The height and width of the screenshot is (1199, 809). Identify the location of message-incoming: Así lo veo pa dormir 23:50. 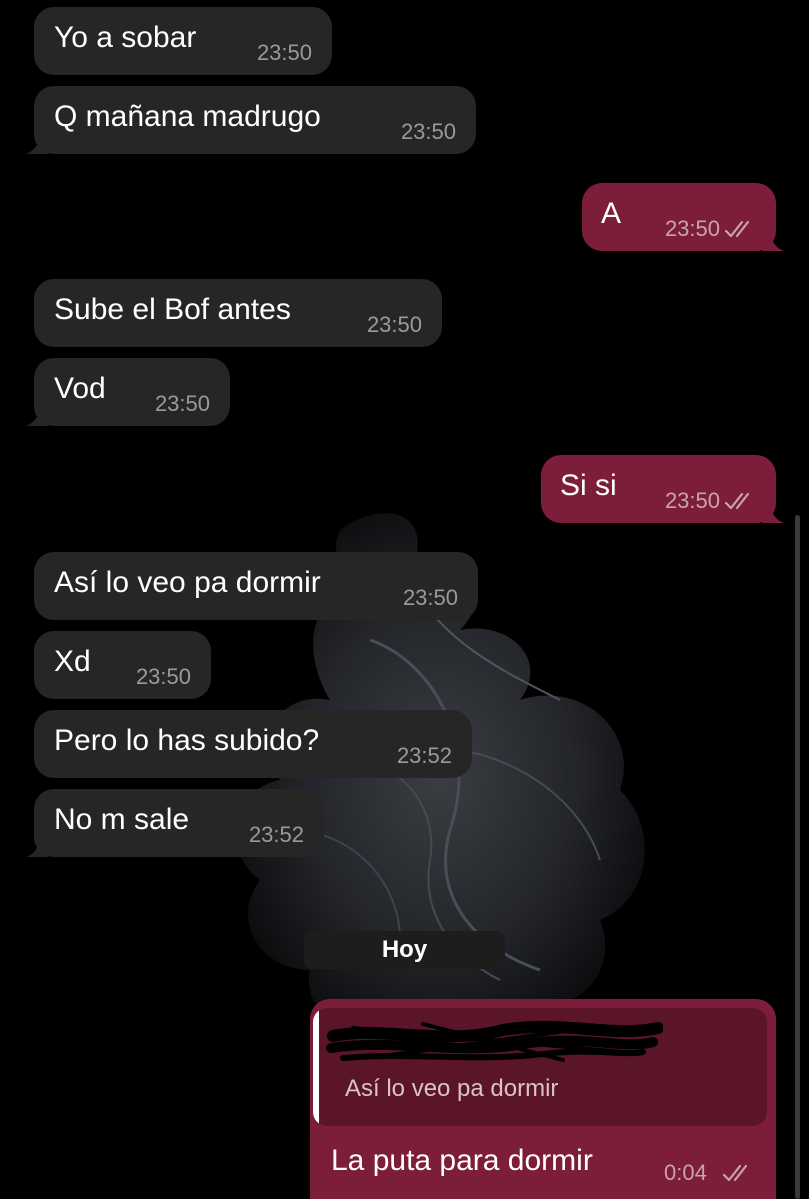
(256, 586).